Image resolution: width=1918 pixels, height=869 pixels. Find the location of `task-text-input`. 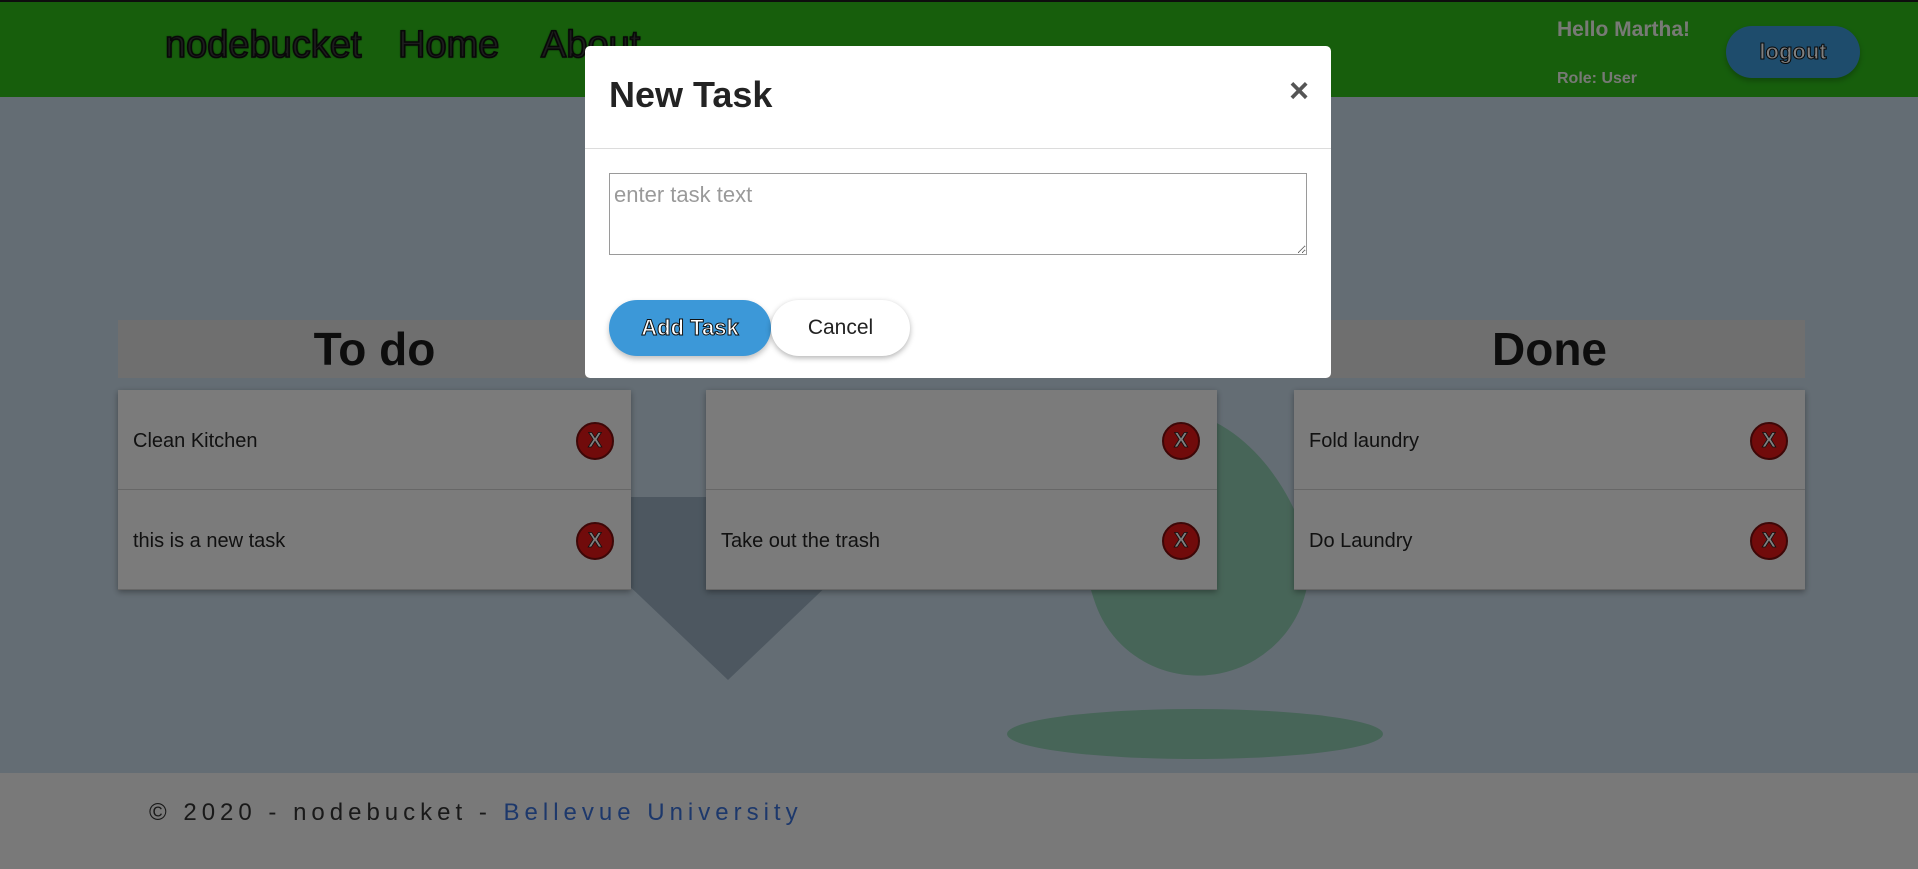

task-text-input is located at coordinates (958, 214).